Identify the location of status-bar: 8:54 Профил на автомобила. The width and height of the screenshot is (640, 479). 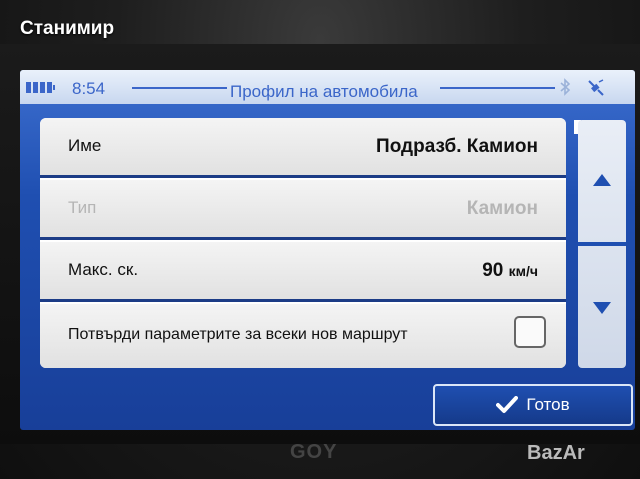
(327, 87).